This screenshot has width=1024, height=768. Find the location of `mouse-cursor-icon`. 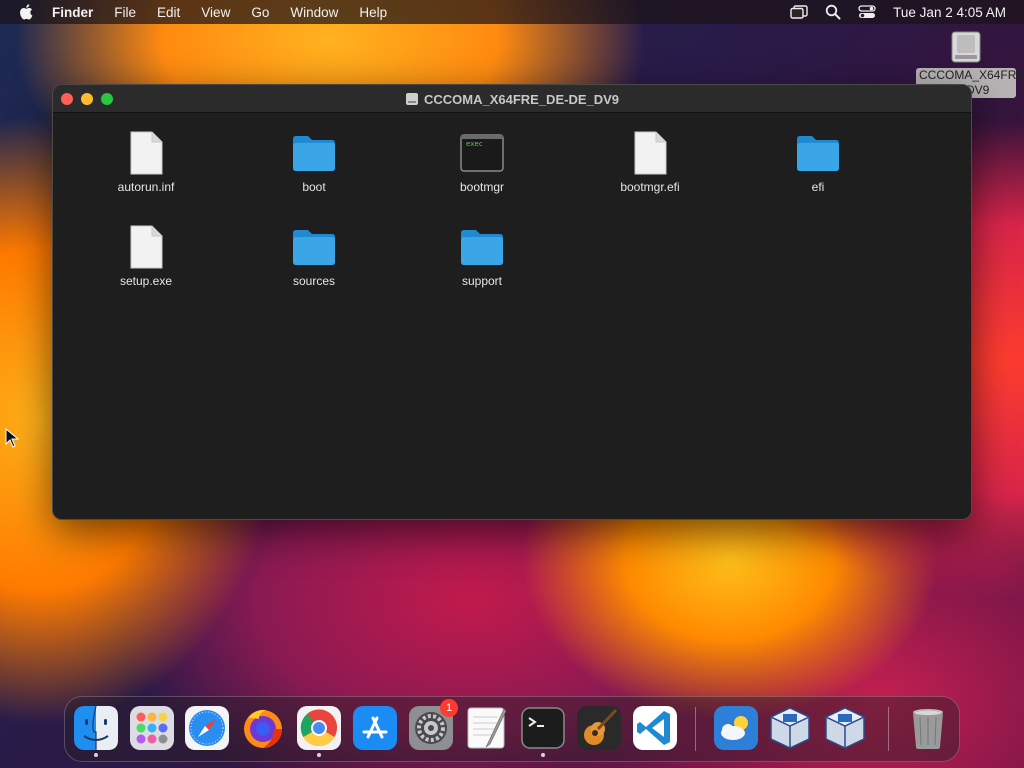

mouse-cursor-icon is located at coordinates (12, 438).